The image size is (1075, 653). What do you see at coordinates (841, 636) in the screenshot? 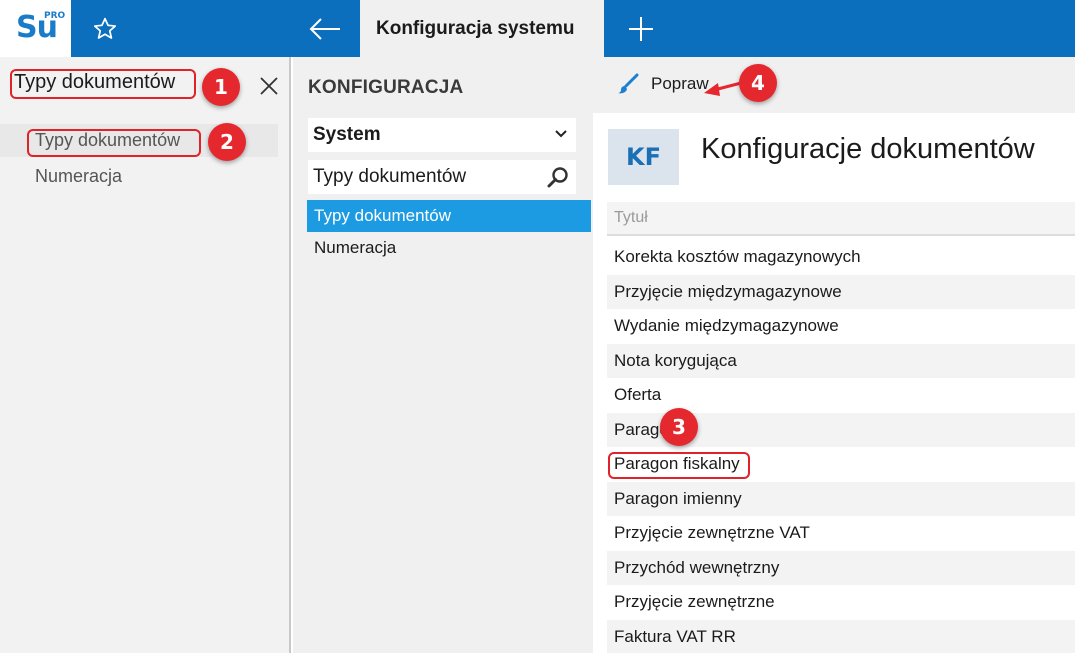
I see `table-row: Faktura VAT RR` at bounding box center [841, 636].